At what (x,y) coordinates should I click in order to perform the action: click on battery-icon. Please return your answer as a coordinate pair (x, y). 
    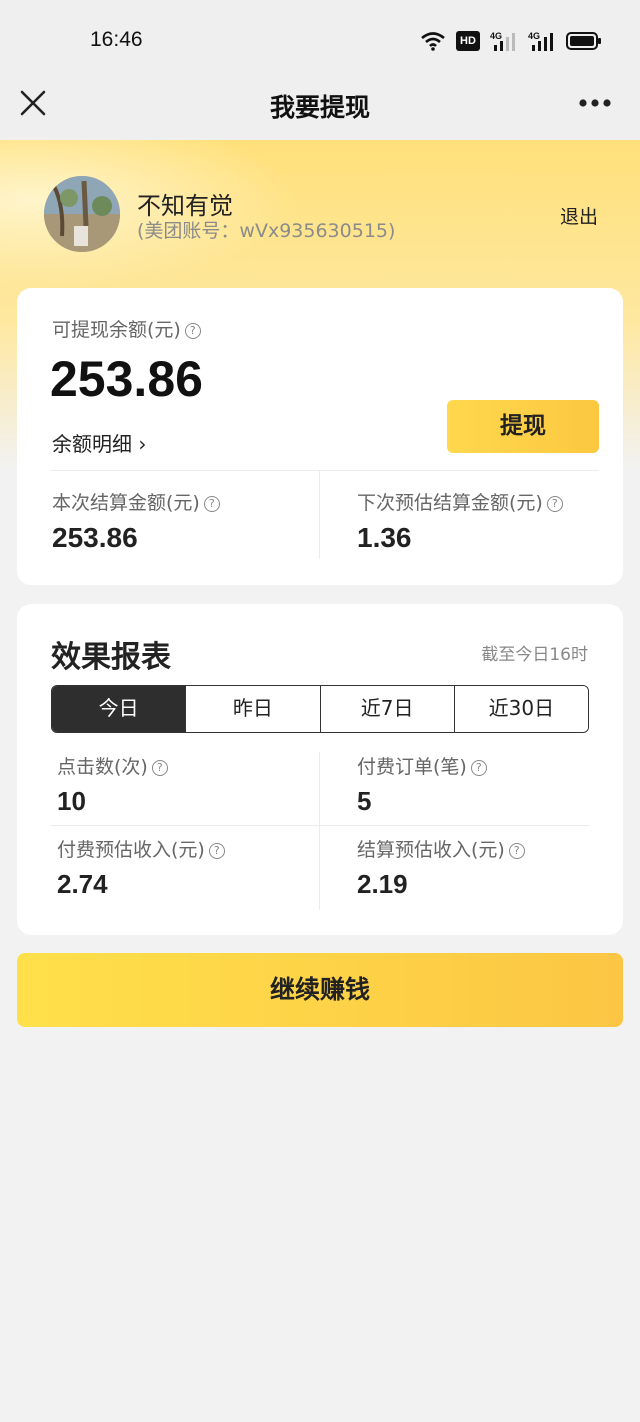
    Looking at the image, I should click on (583, 41).